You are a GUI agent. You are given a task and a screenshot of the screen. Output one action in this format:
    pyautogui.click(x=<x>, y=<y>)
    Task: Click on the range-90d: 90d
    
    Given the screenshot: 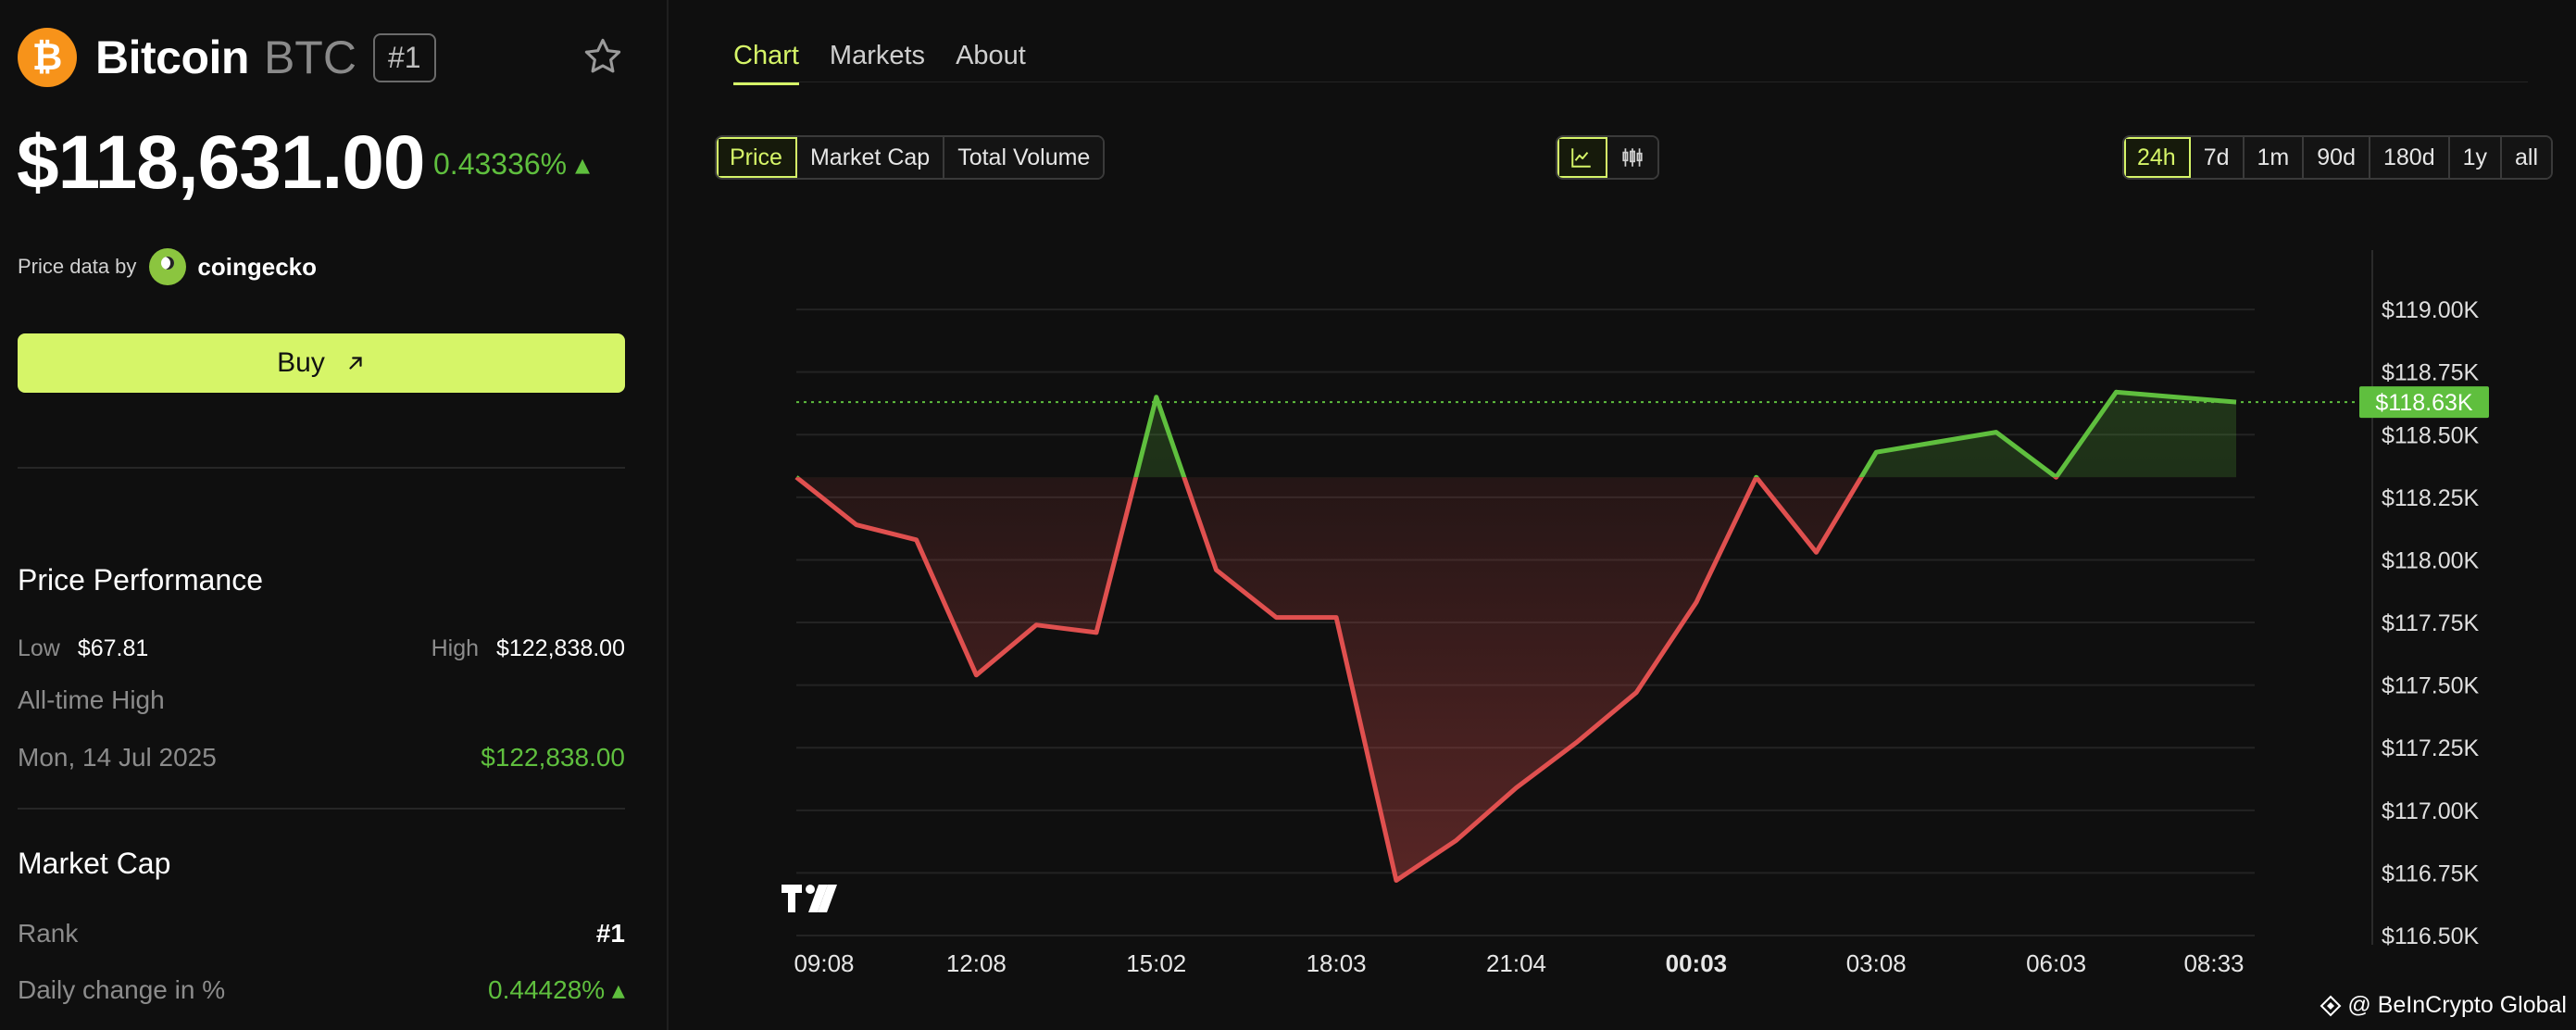 What is the action you would take?
    pyautogui.click(x=2337, y=157)
    